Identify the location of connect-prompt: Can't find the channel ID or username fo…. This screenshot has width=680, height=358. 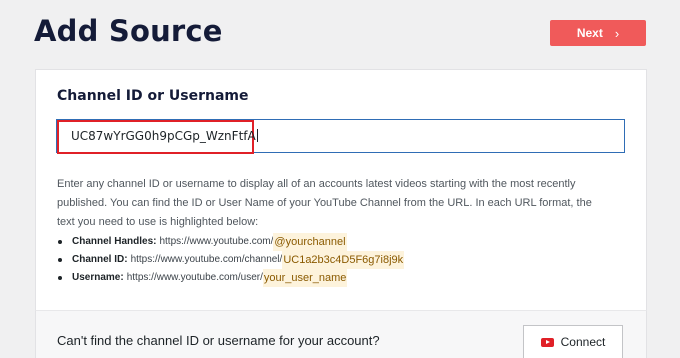
(218, 340).